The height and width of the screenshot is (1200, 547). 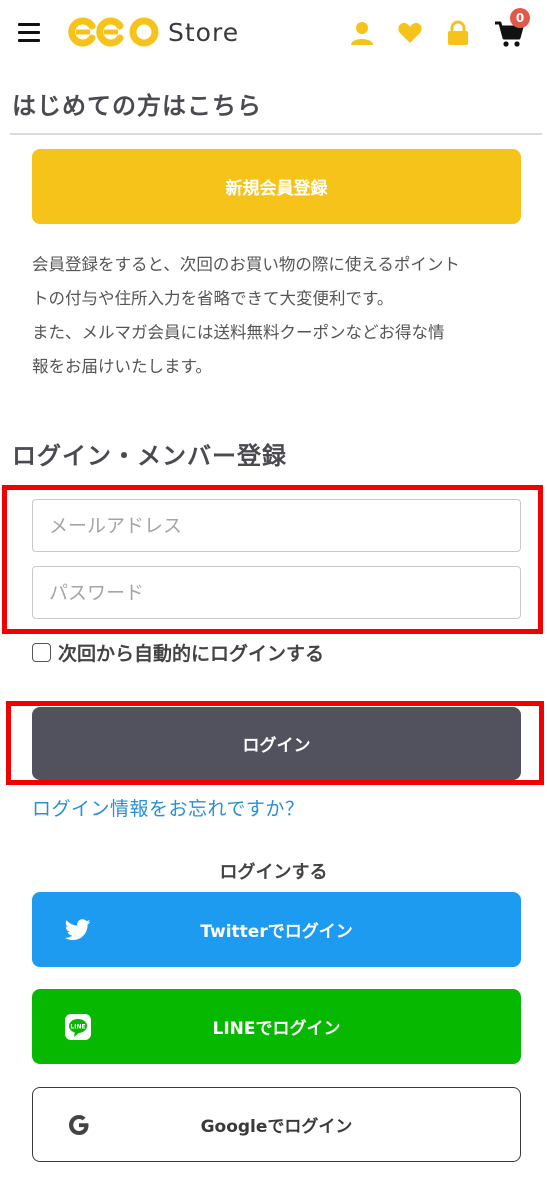 I want to click on login-heading: ログイン・メンバー登録, so click(x=149, y=456).